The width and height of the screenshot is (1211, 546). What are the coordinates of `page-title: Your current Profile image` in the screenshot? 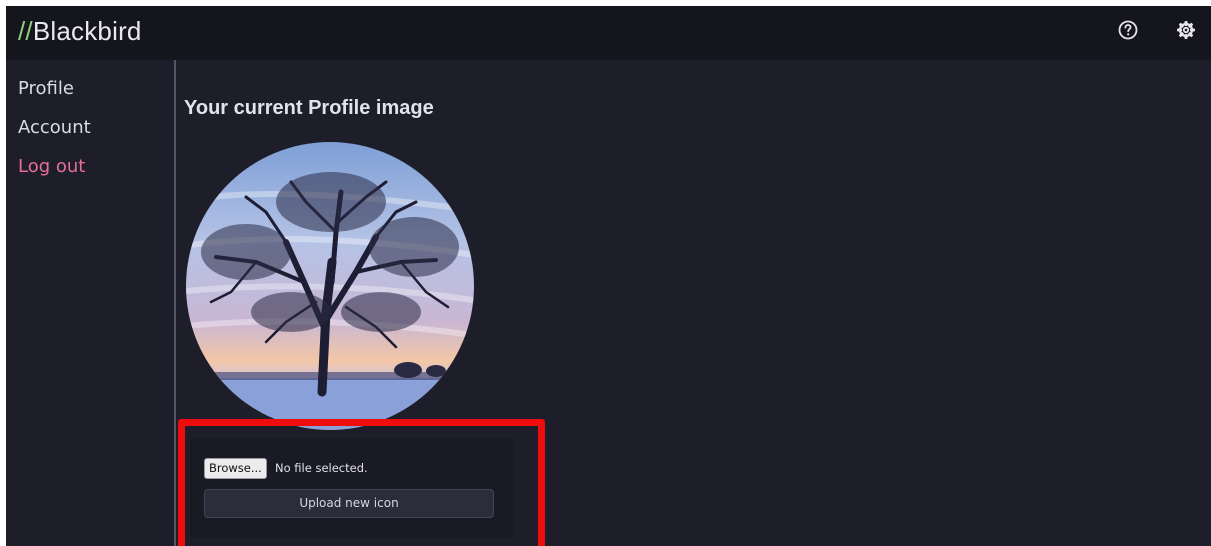 It's located at (309, 108).